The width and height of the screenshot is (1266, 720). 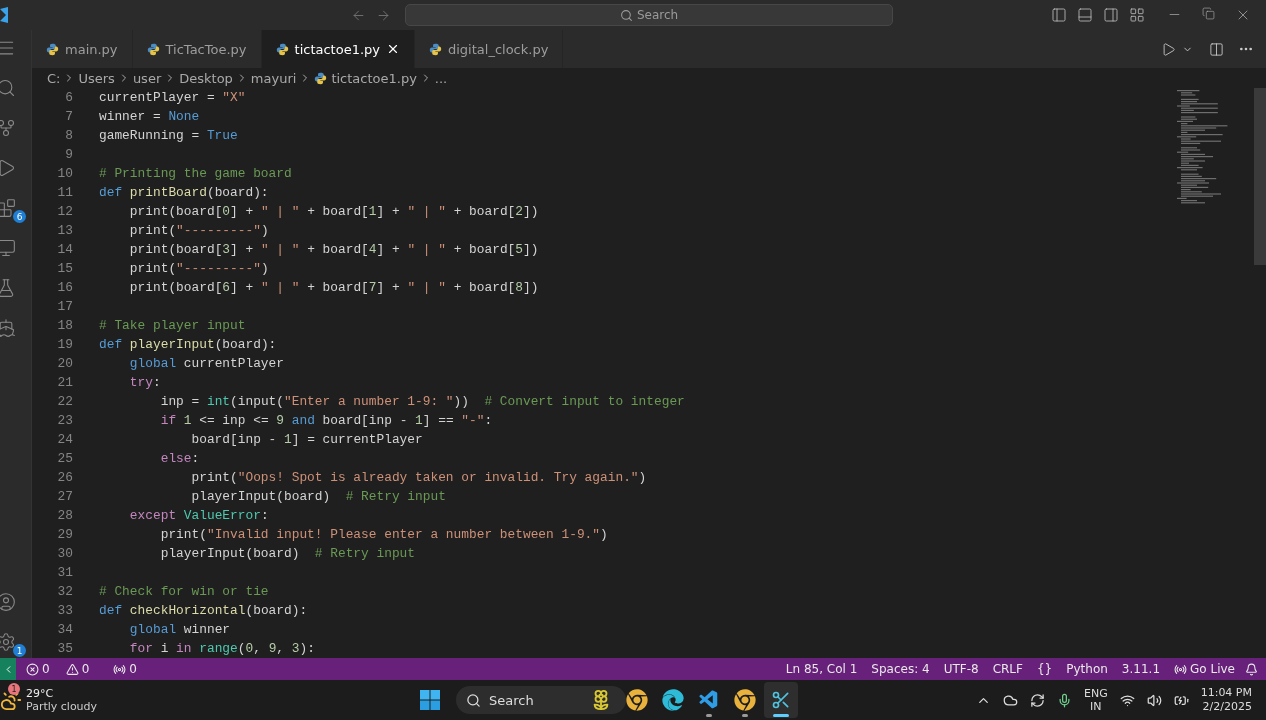 I want to click on status-item: CRLF, so click(x=1007, y=669).